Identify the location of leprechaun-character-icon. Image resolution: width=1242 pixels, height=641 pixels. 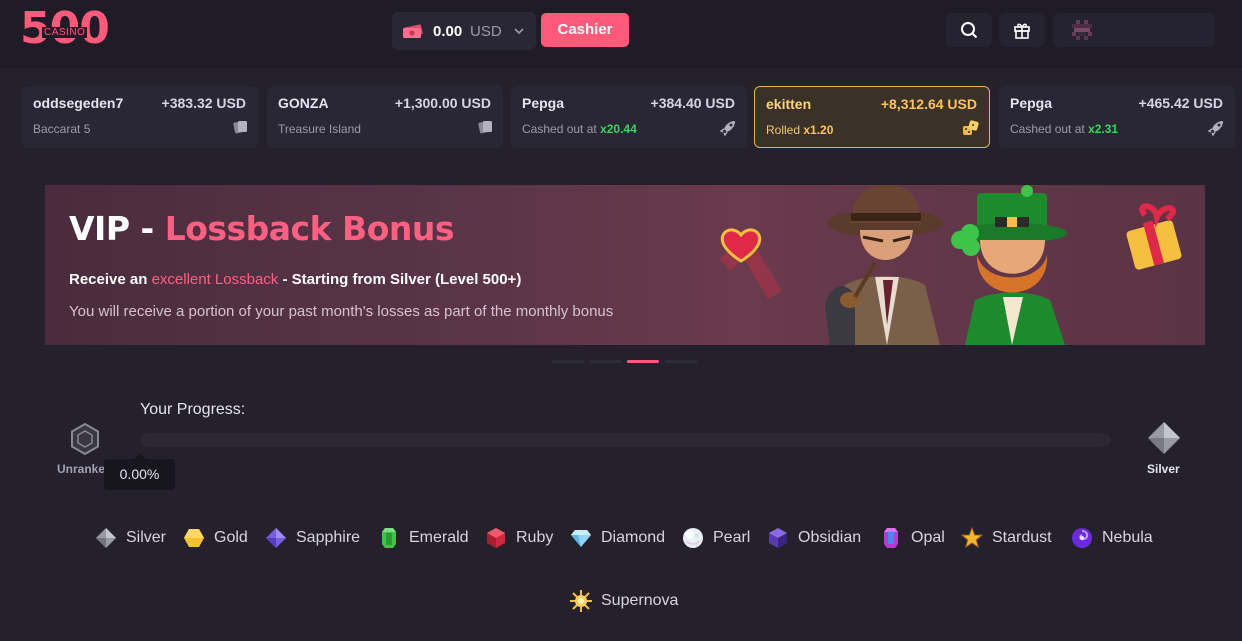
(1009, 265).